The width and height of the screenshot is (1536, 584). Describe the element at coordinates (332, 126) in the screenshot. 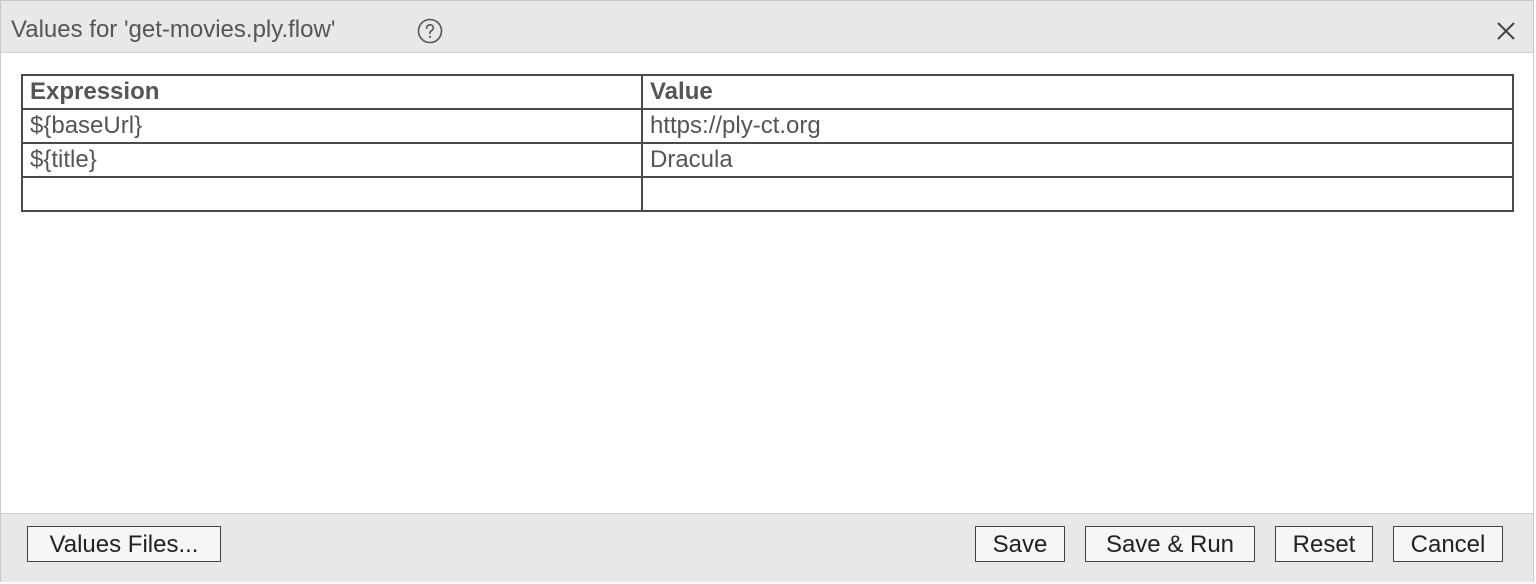

I see `expression-cell: ${baseUrl}` at that location.